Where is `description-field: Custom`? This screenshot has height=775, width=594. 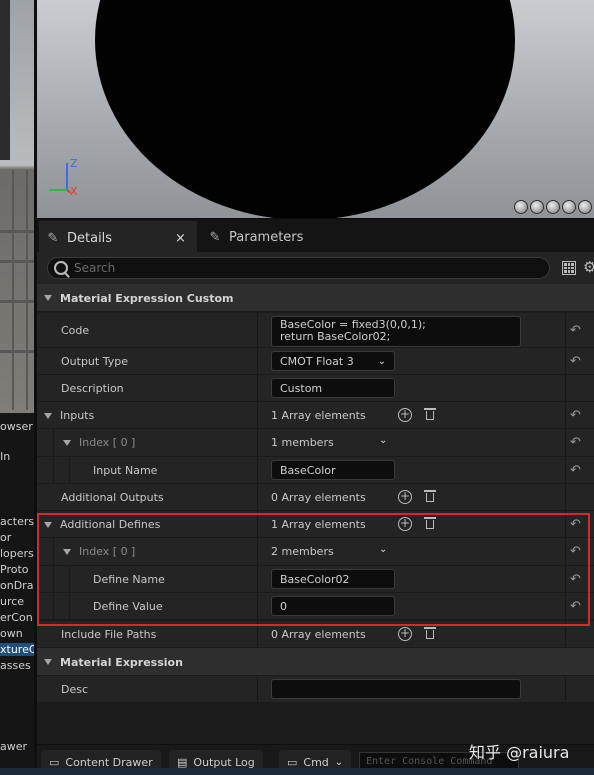
description-field: Custom is located at coordinates (333, 388).